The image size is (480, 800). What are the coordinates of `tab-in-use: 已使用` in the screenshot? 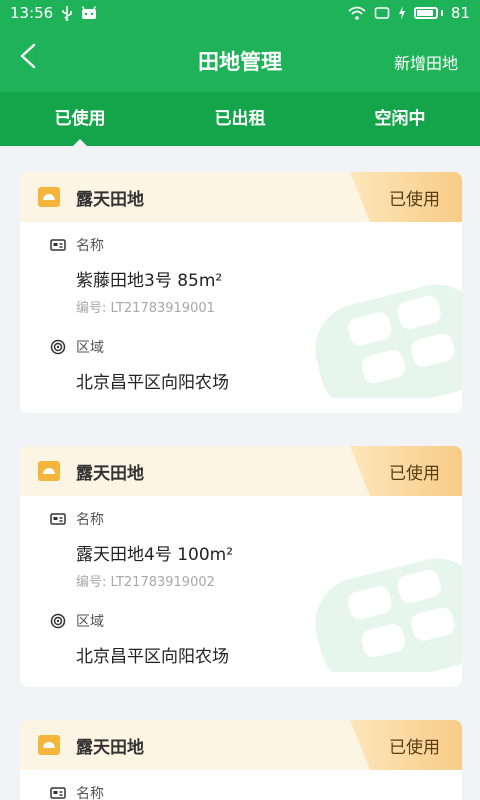 It's located at (80, 119).